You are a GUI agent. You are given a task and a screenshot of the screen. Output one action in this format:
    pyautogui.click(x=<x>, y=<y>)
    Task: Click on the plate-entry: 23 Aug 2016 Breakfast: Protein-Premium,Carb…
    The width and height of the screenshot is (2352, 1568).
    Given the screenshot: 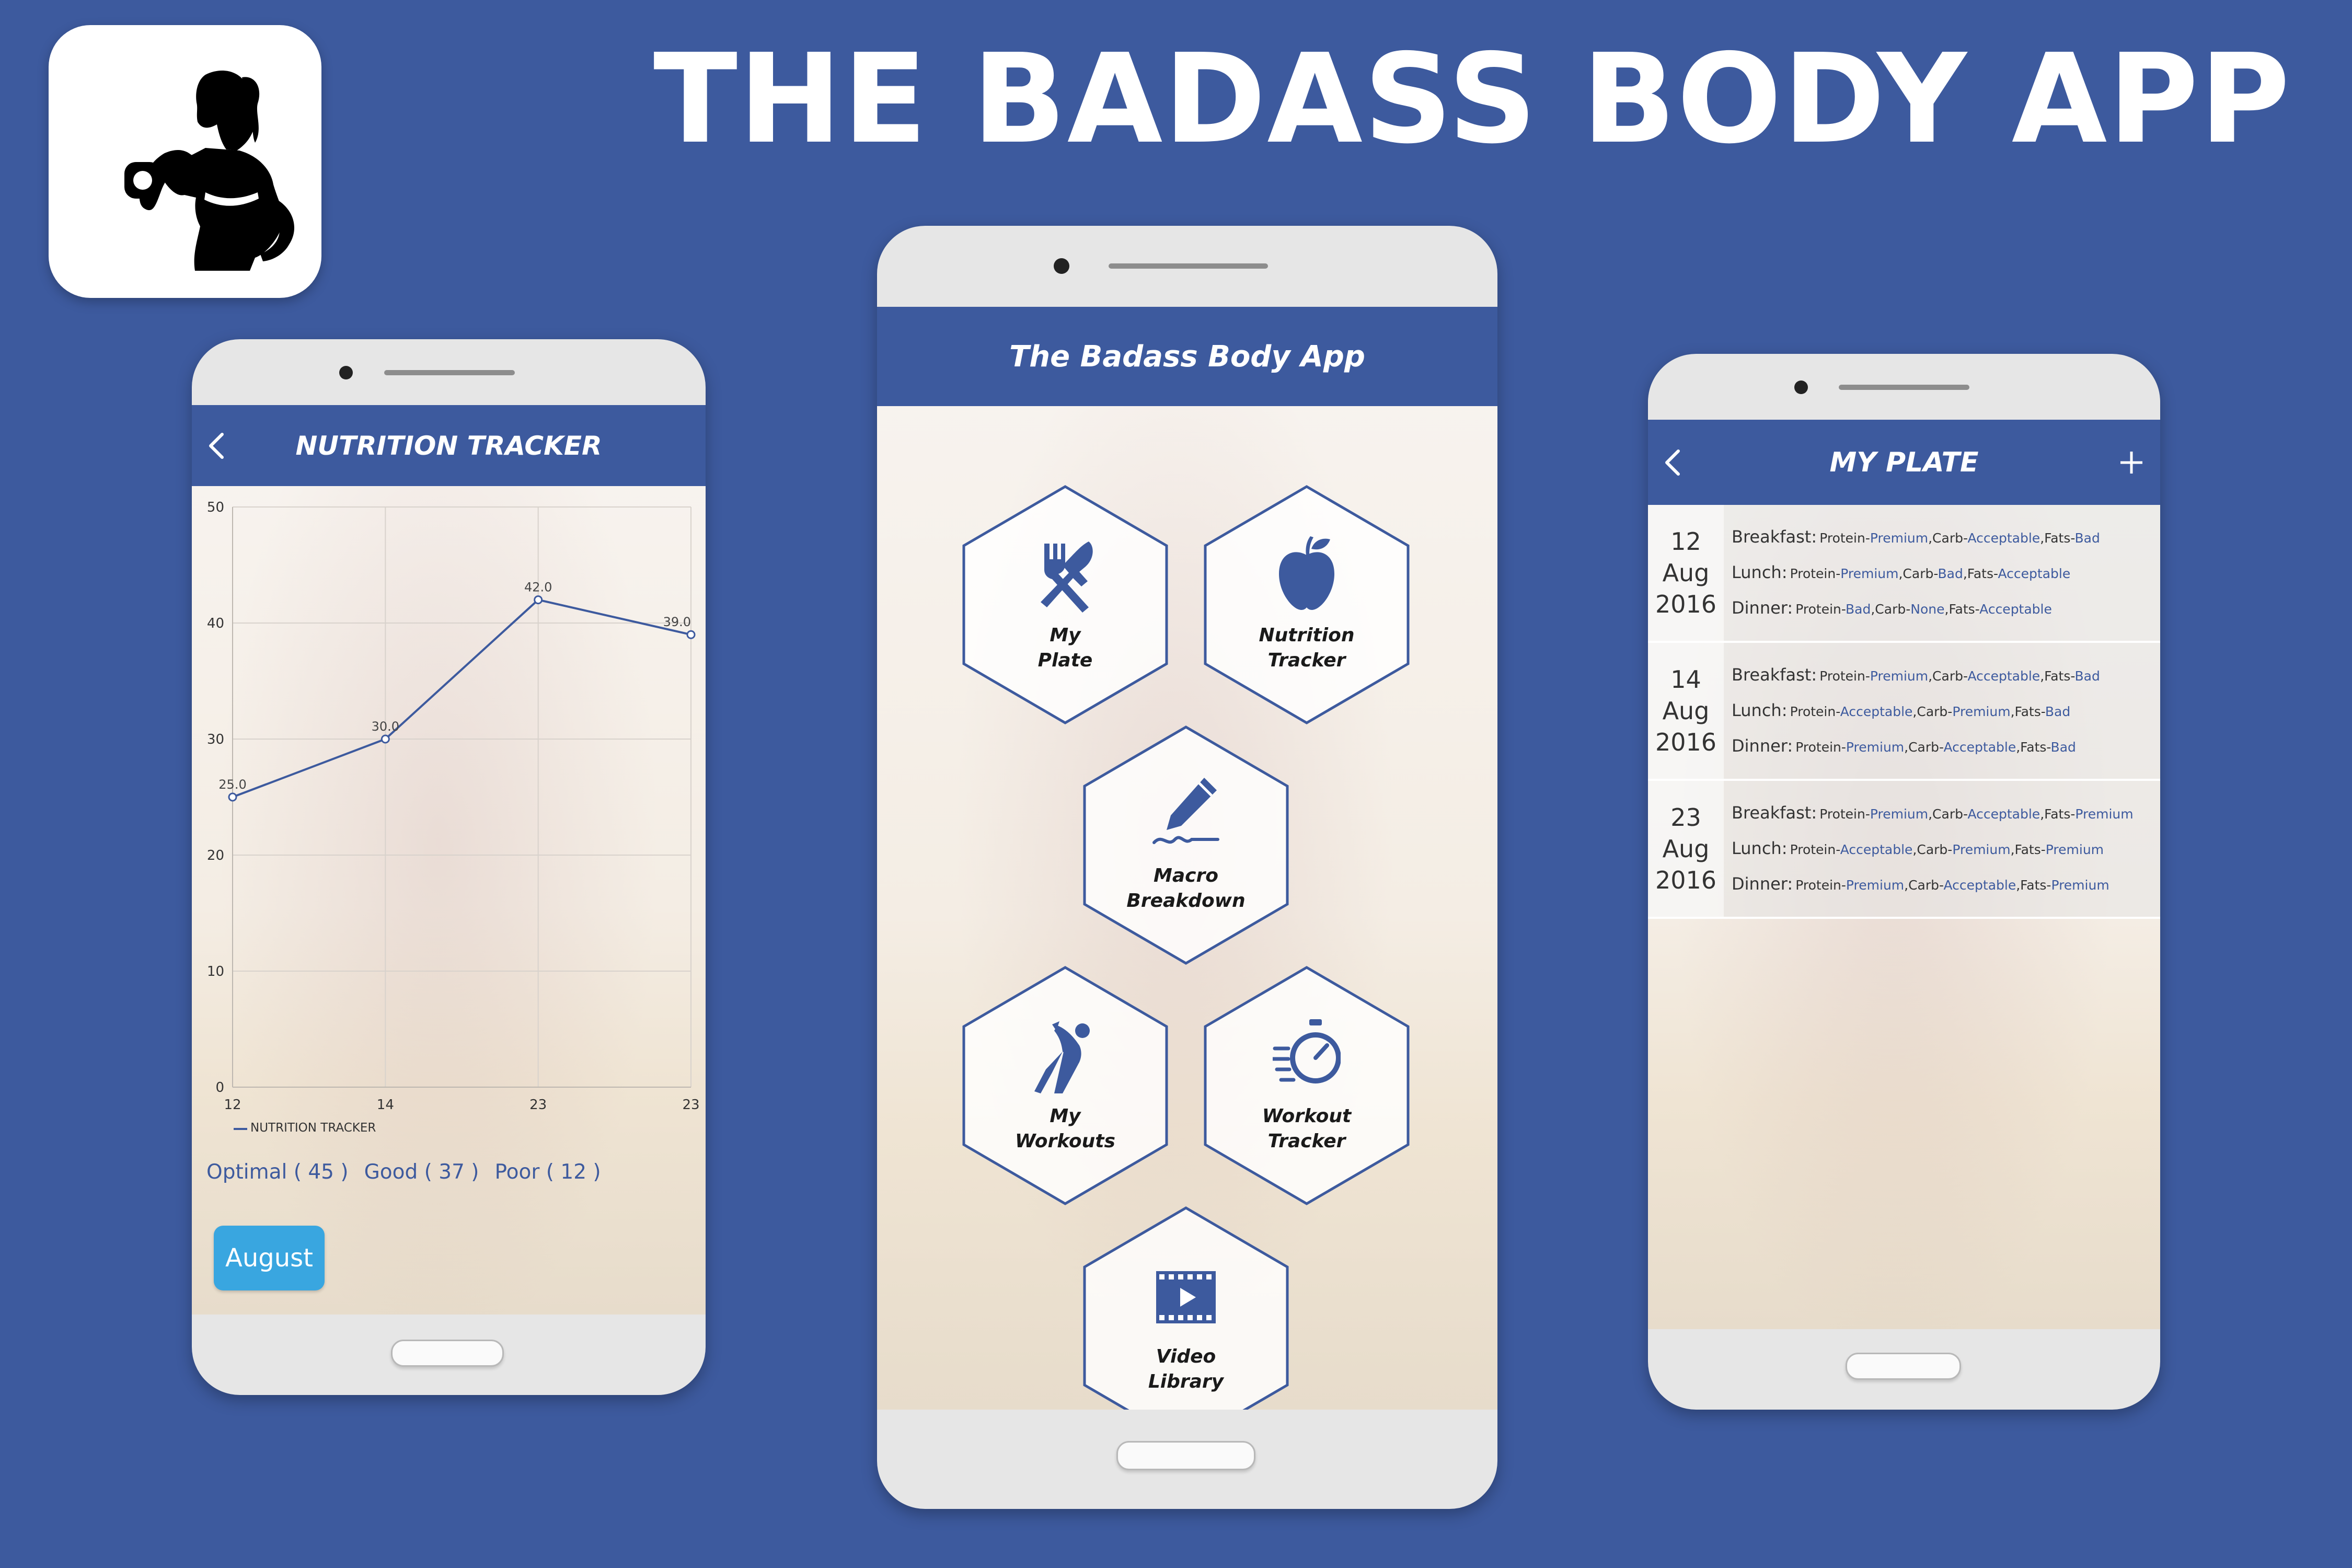 What is the action you would take?
    pyautogui.click(x=1904, y=850)
    